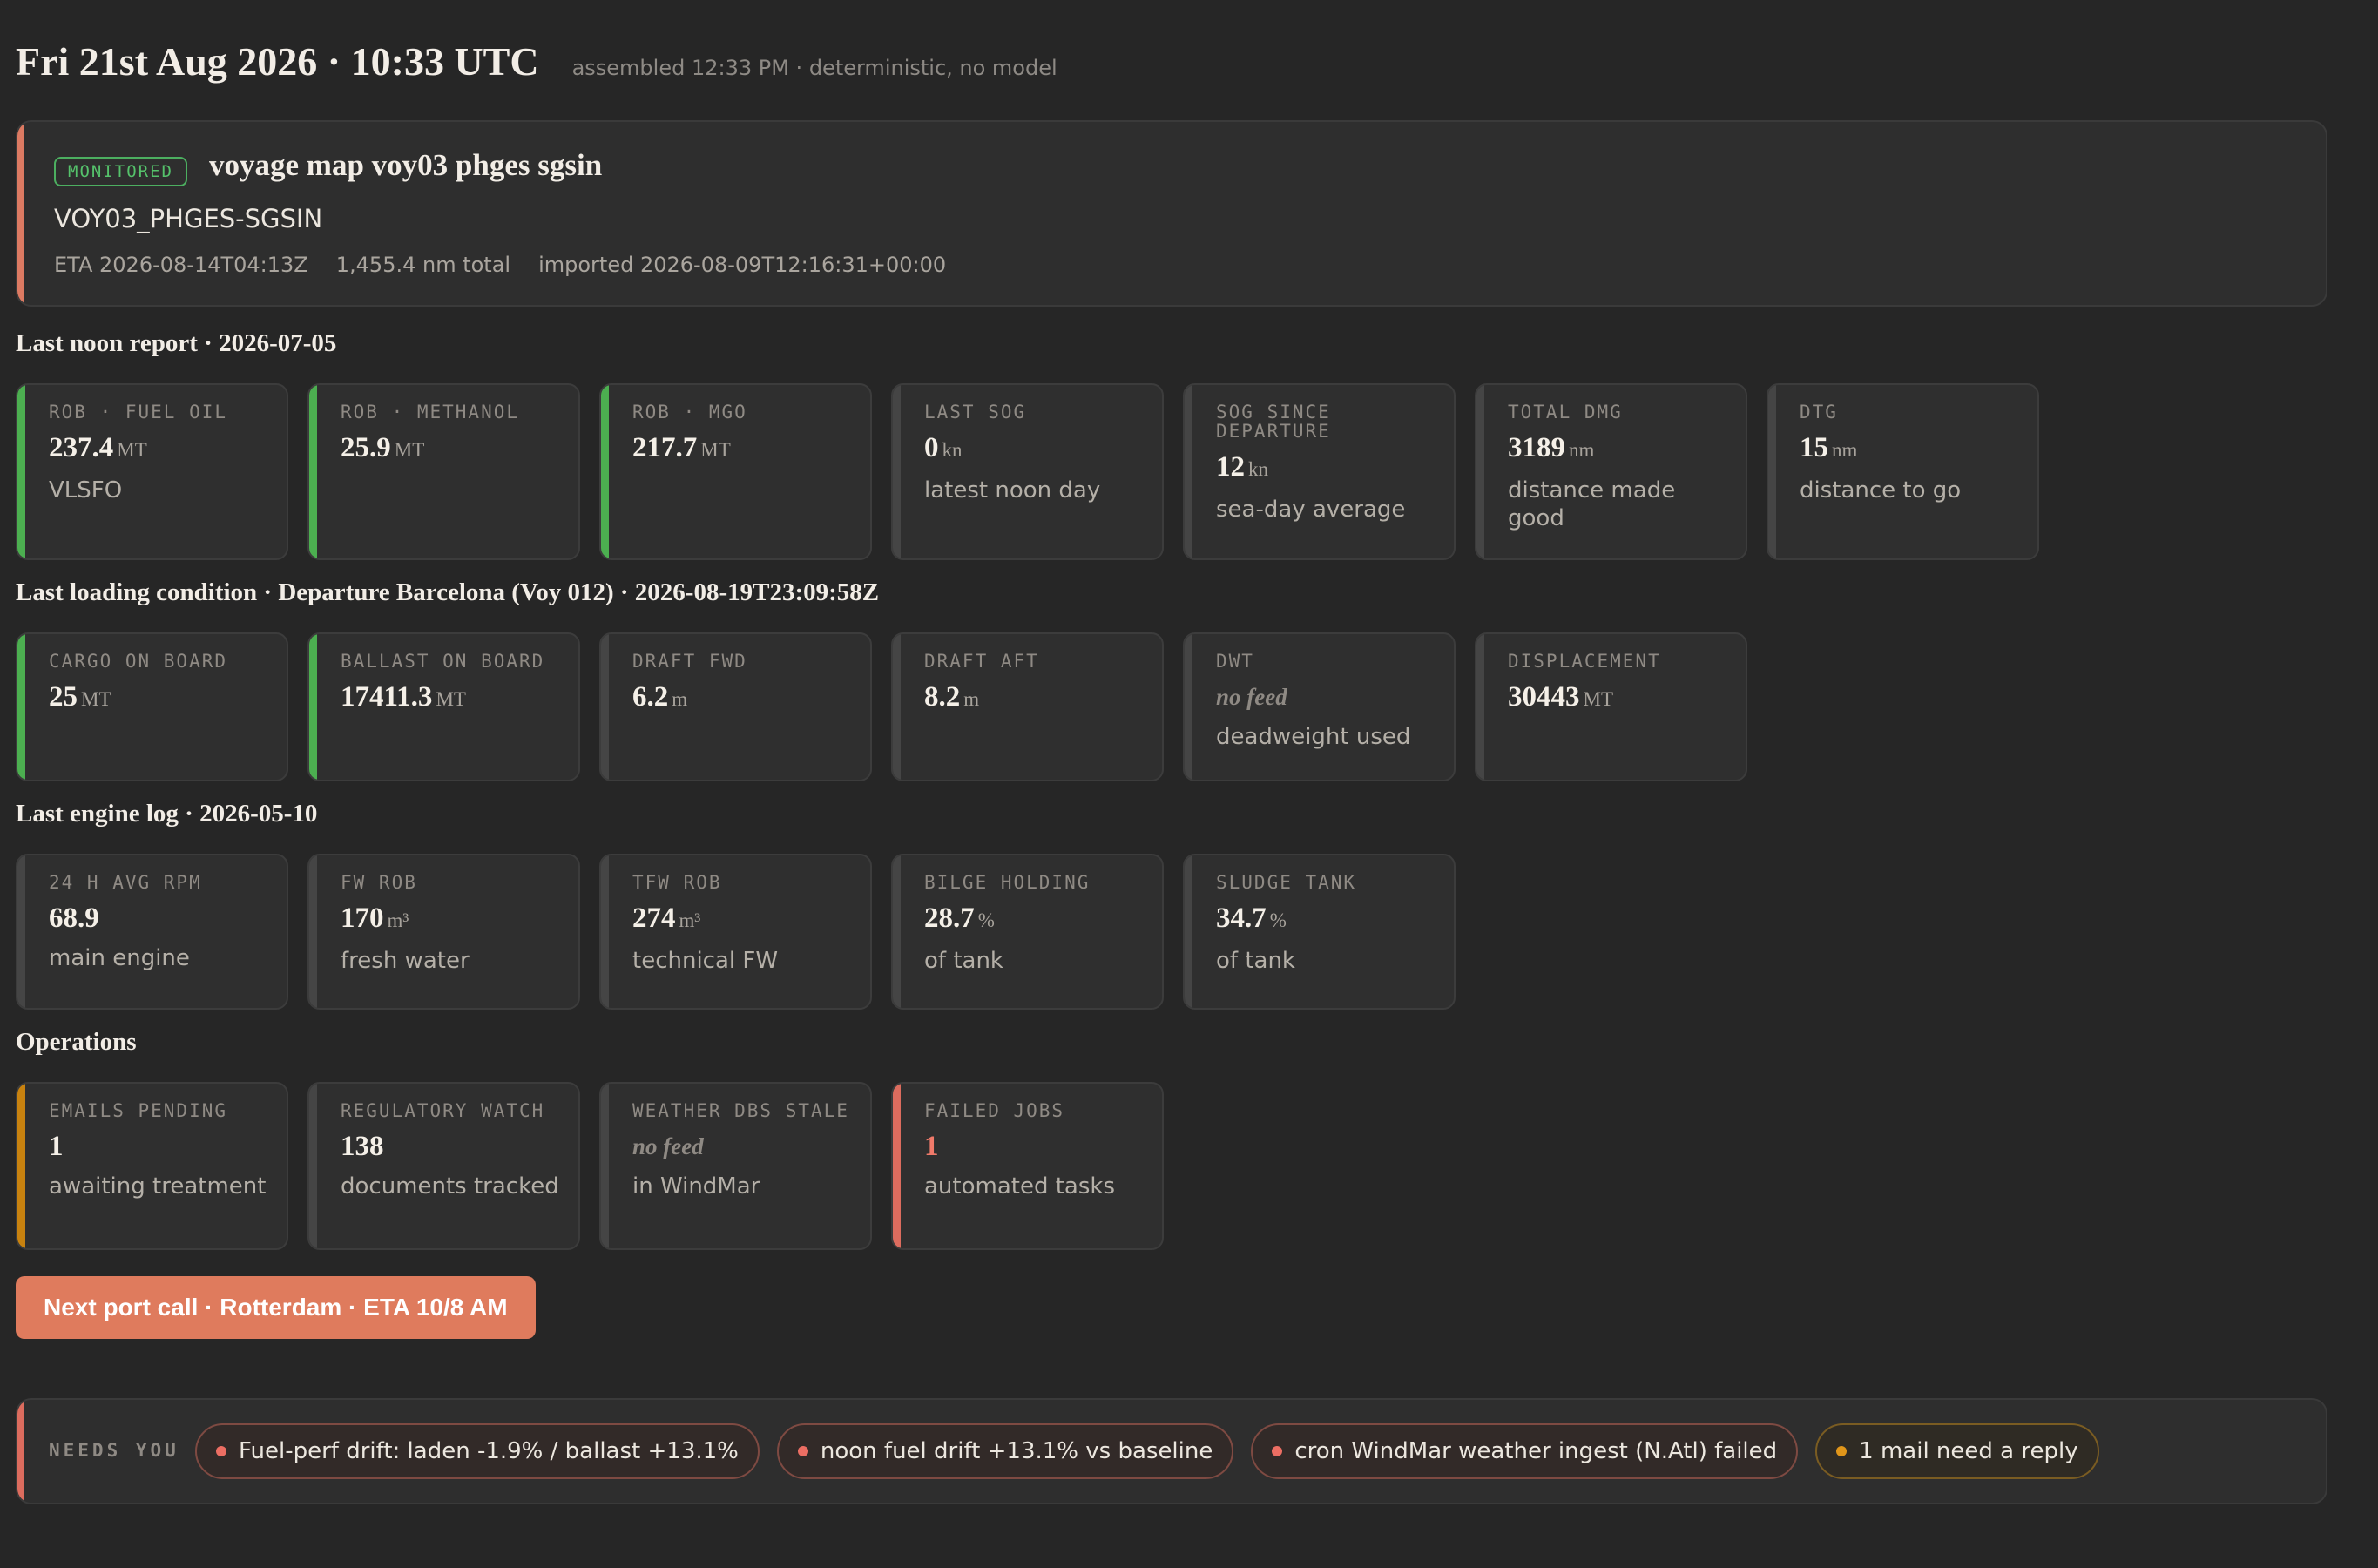 The height and width of the screenshot is (1568, 2378). I want to click on stat-card-total-dmg: TOTAL DMG 3189 nm distance made good, so click(1611, 471).